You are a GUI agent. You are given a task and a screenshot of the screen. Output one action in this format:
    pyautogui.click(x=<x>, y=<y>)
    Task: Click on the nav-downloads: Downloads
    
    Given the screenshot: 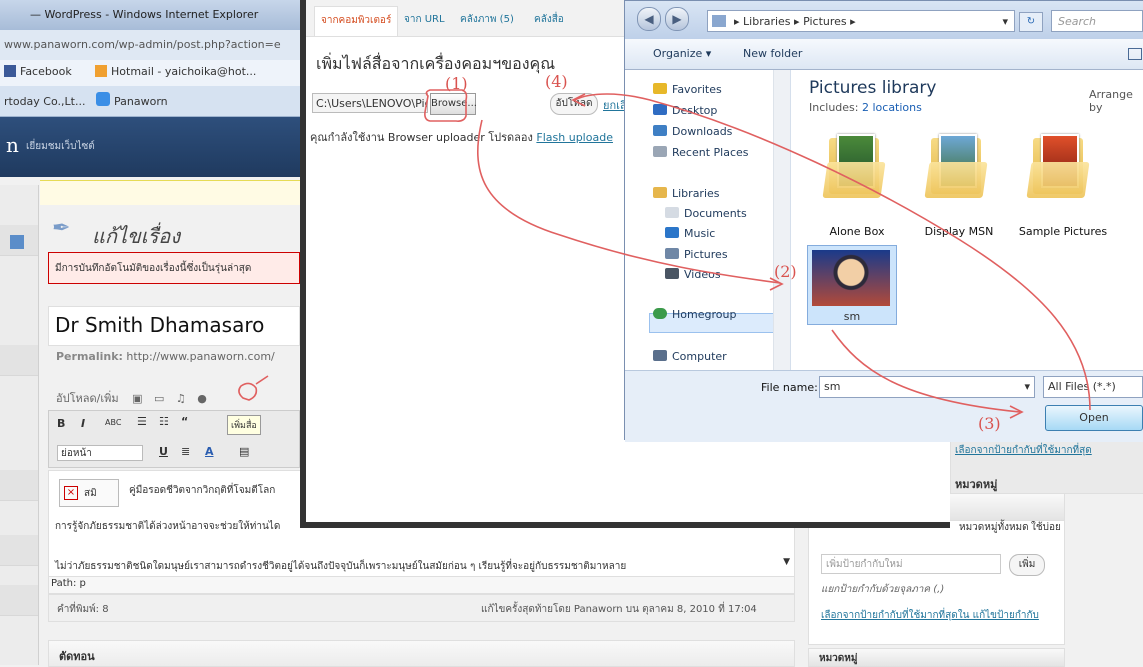 What is the action you would take?
    pyautogui.click(x=692, y=131)
    